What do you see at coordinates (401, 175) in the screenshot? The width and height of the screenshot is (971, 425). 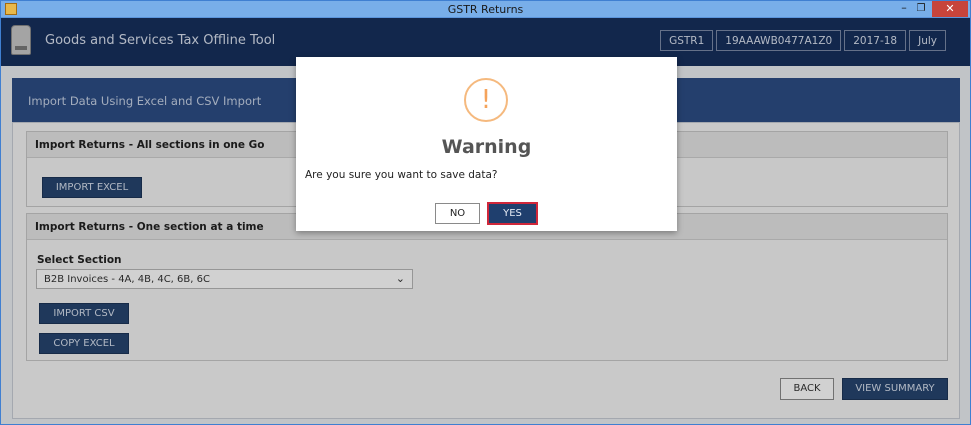 I see `dialog-message: Are you sure you want to save data?` at bounding box center [401, 175].